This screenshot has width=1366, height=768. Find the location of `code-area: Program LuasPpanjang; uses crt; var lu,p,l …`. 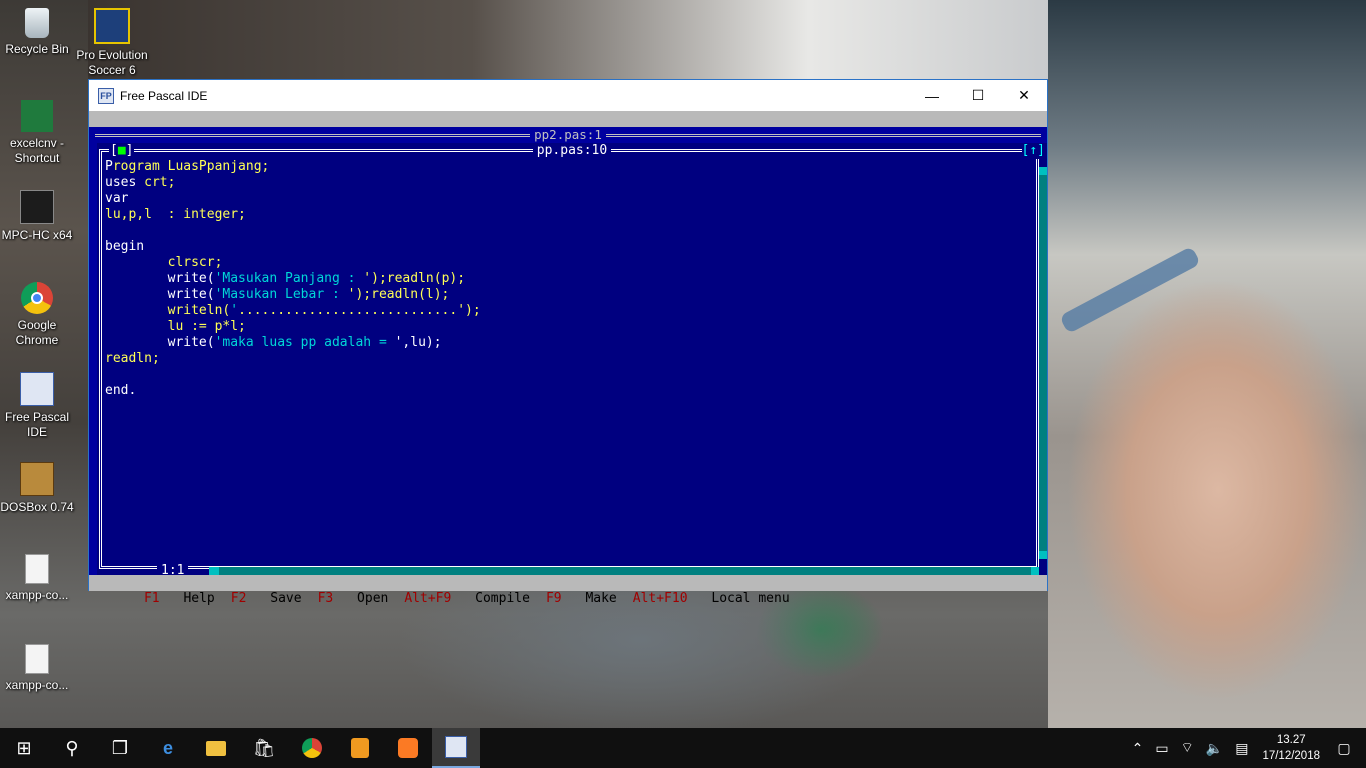

code-area: Program LuasPpanjang; uses crt; var lu,p,l … is located at coordinates (293, 279).